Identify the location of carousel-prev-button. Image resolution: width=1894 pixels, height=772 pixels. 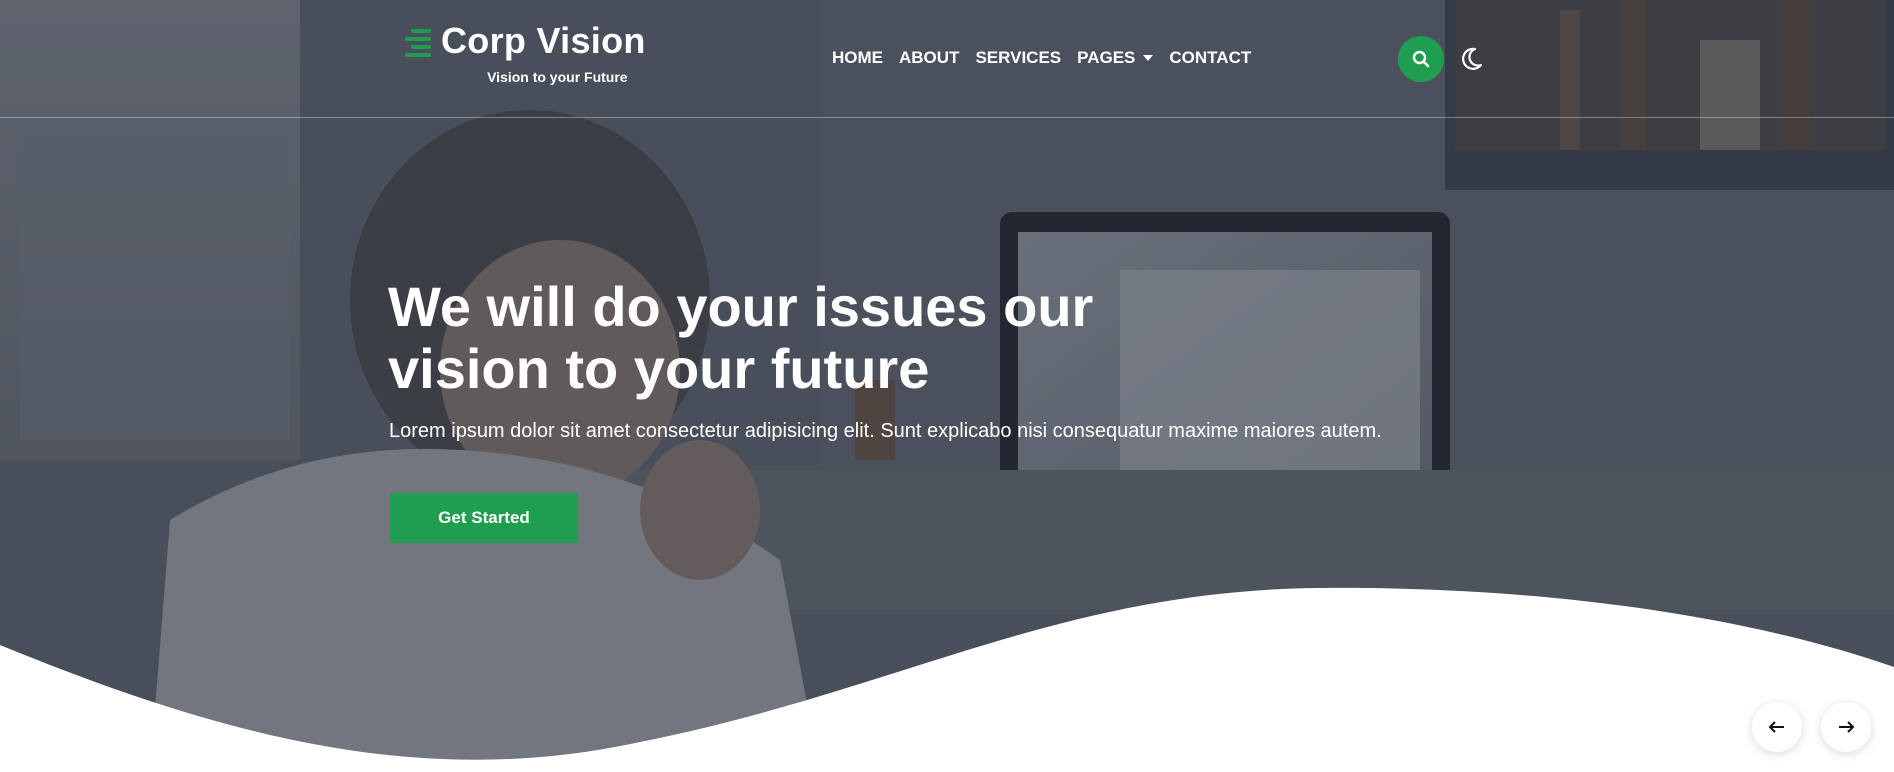
(1777, 727).